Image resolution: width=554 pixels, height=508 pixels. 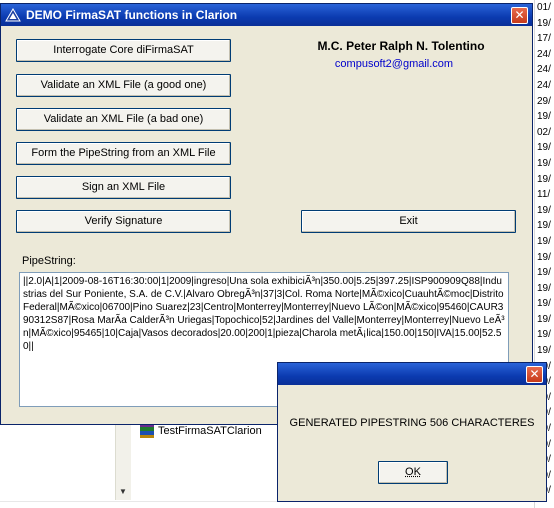 I want to click on date-cell: 17/, so click(x=544, y=39).